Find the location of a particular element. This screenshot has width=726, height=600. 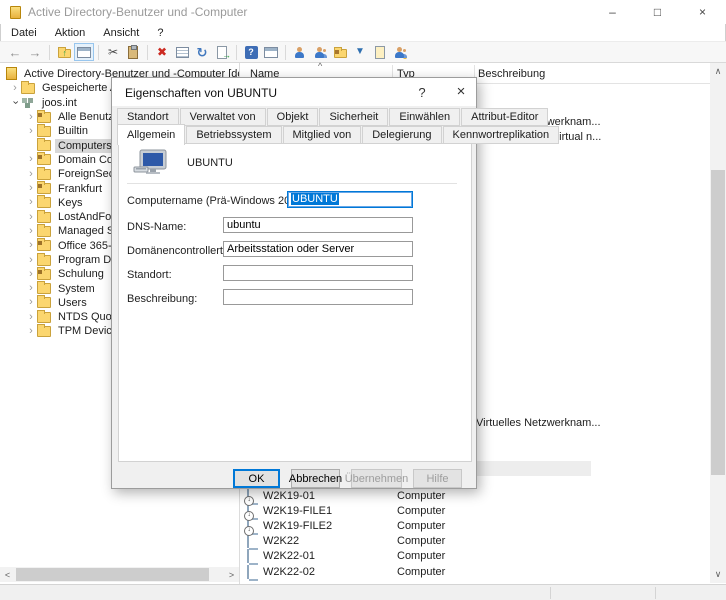

table-row: W2K19-FILE2 Computer is located at coordinates (475, 526).